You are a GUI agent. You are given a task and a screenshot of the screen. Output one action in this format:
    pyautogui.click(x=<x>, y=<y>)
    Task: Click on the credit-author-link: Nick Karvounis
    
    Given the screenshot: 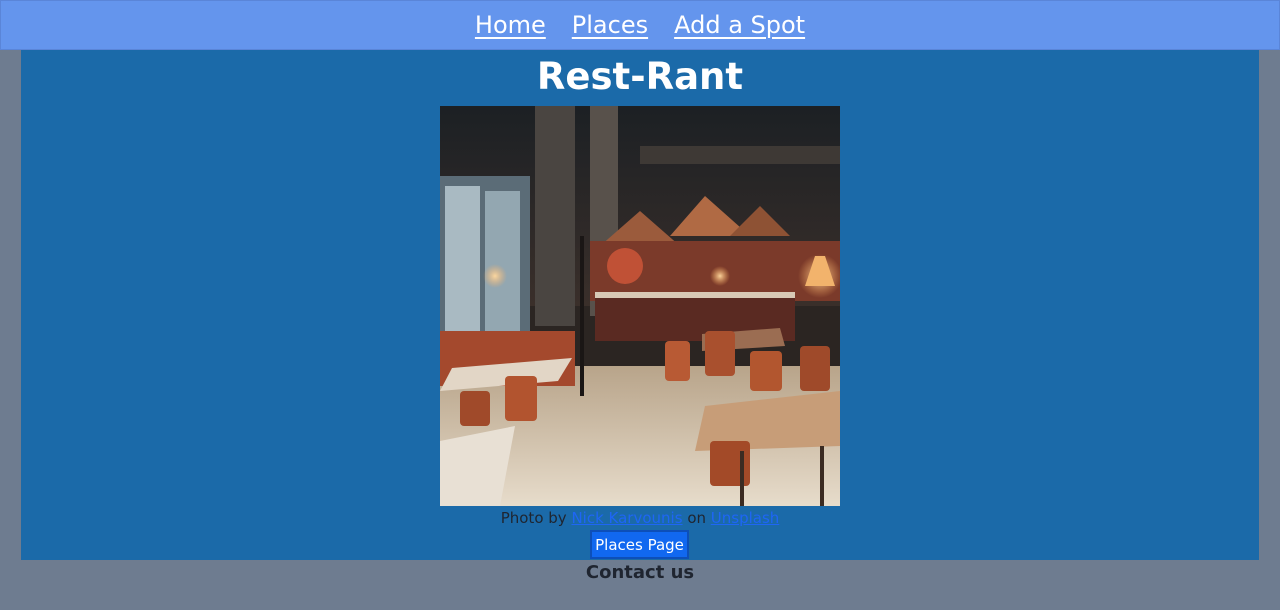 What is the action you would take?
    pyautogui.click(x=626, y=518)
    